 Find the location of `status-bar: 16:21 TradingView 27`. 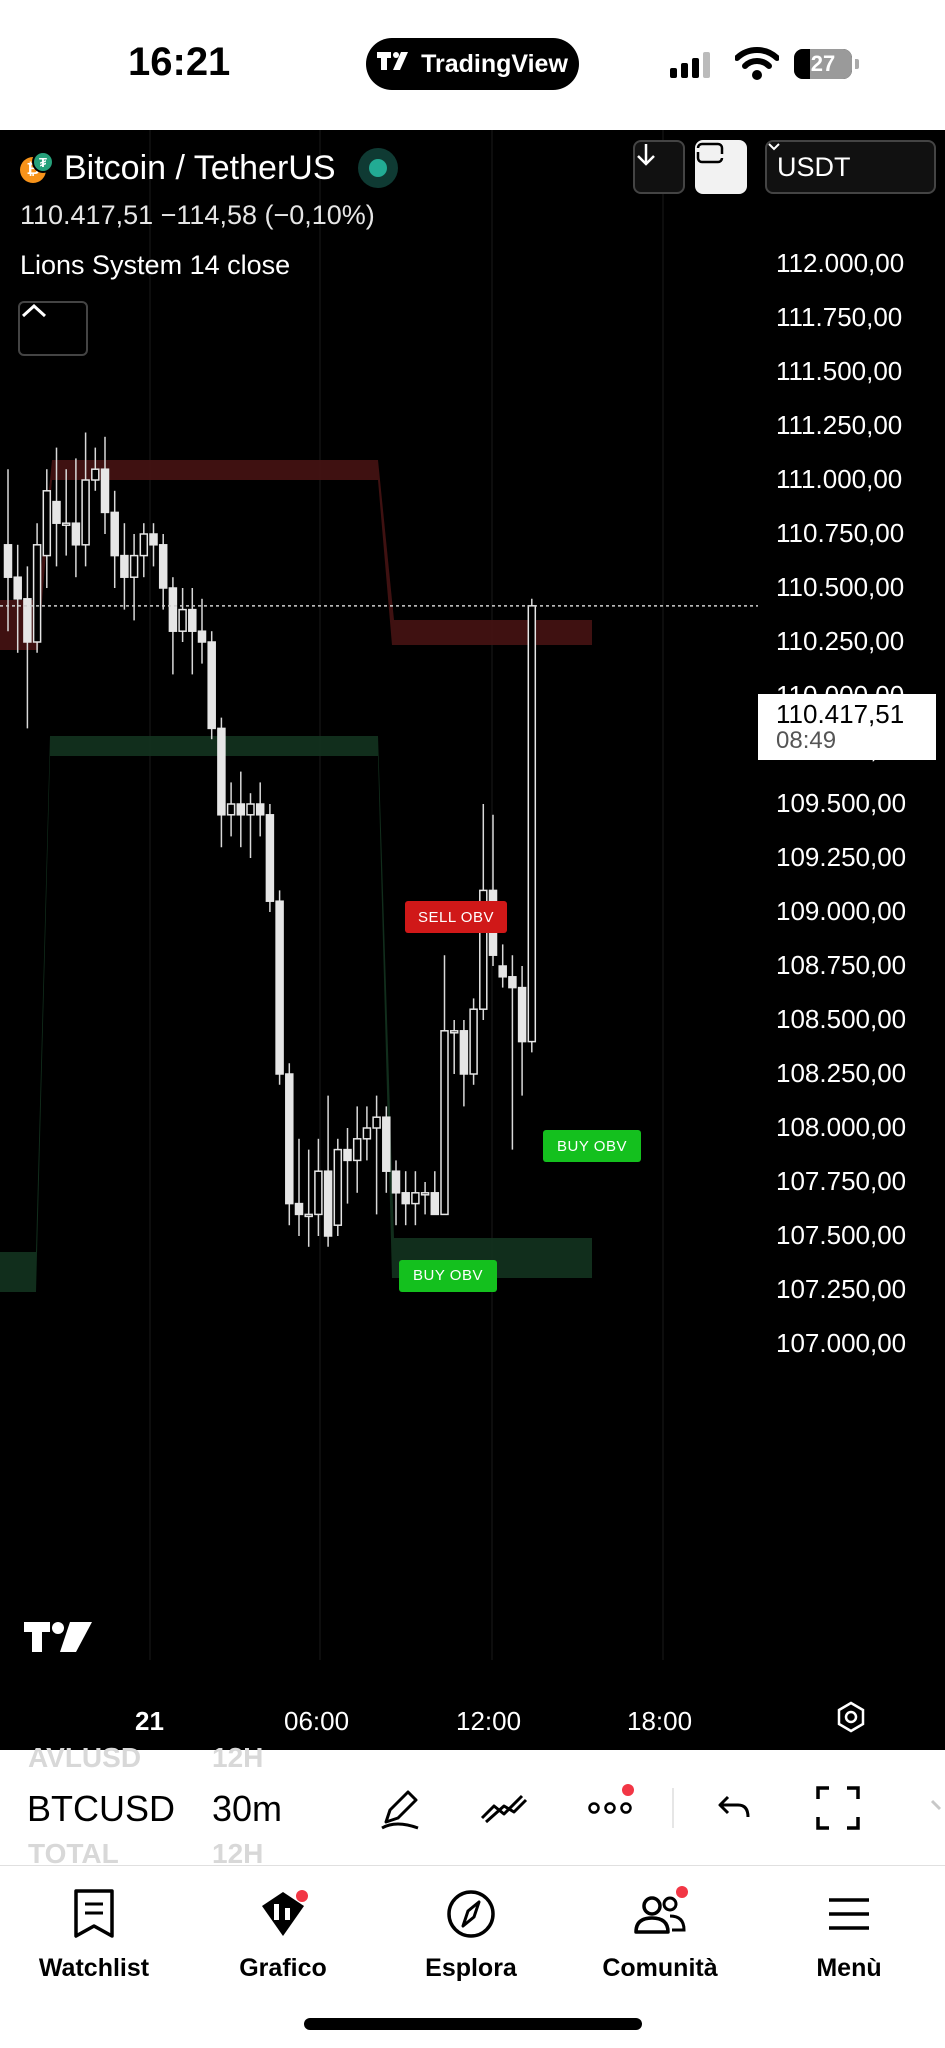

status-bar: 16:21 TradingView 27 is located at coordinates (472, 65).